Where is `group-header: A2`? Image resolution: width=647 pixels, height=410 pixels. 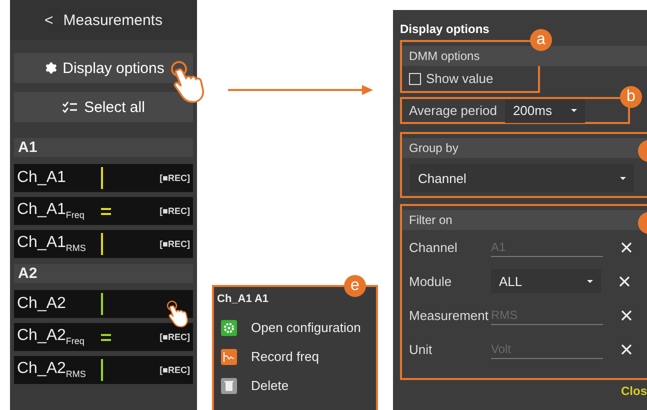
group-header: A2 is located at coordinates (103, 273).